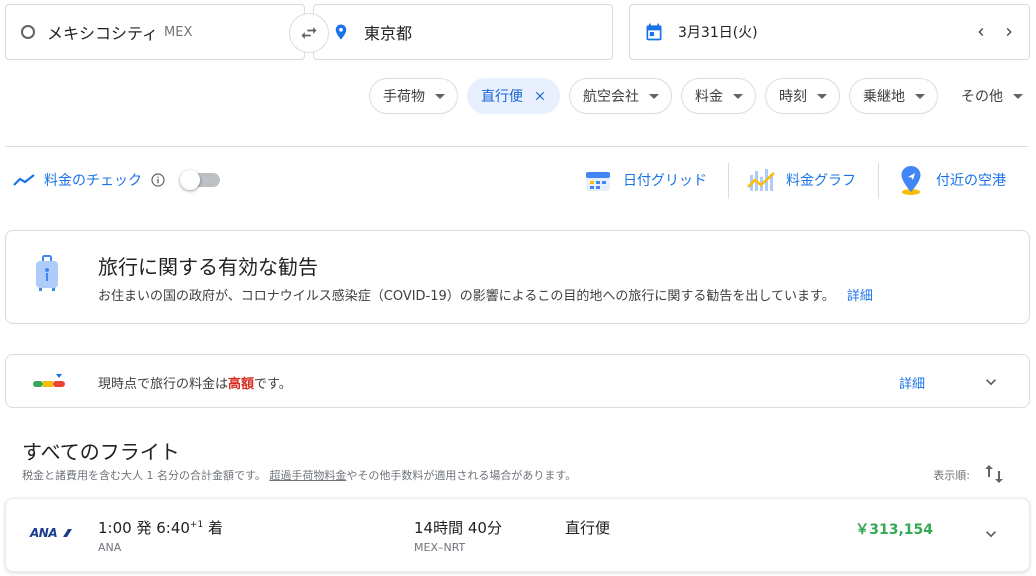  Describe the element at coordinates (68, 533) in the screenshot. I see `ana-wing-icon` at that location.